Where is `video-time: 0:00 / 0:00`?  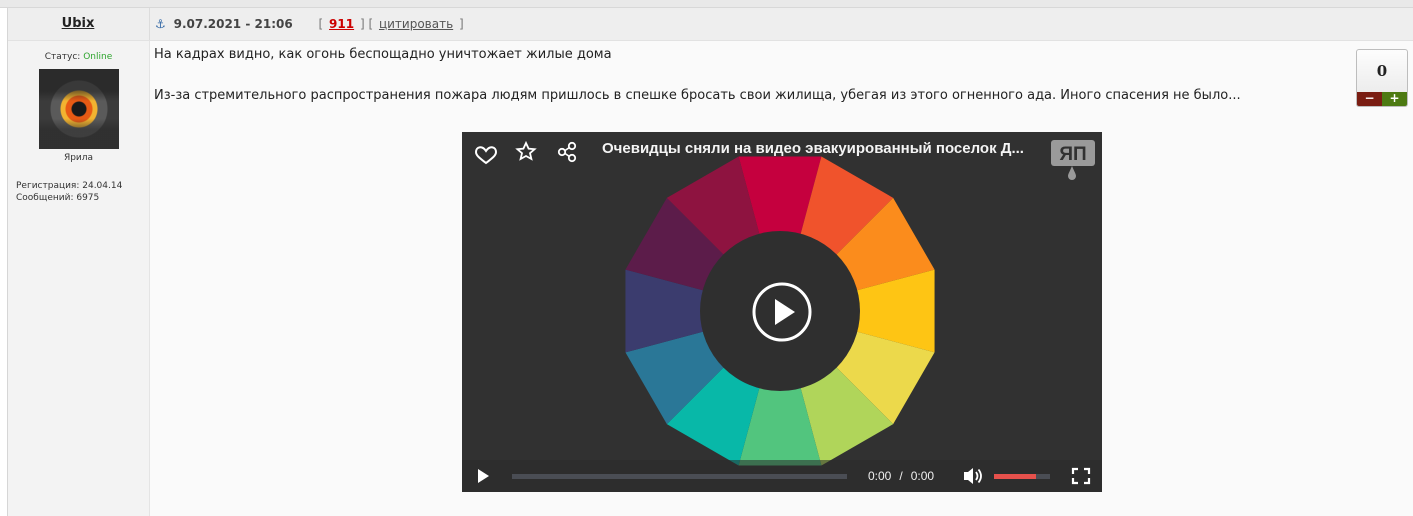
video-time: 0:00 / 0:00 is located at coordinates (901, 476).